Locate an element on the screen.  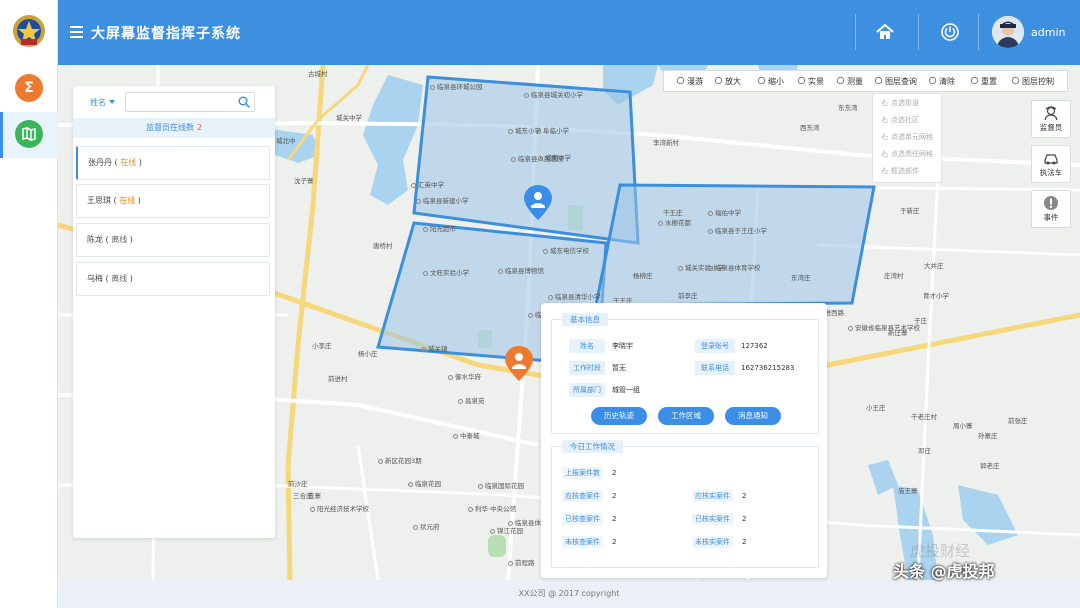
layer-query-tool: 图层查询 is located at coordinates (895, 82).